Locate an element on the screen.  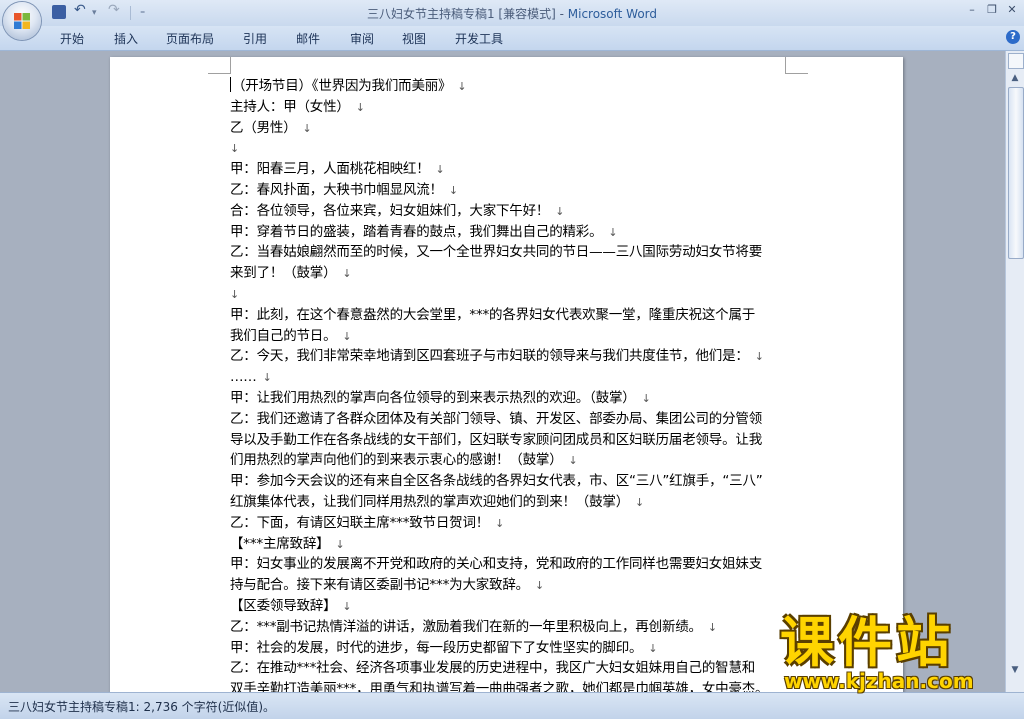
scroll-thumb is located at coordinates (1016, 173).